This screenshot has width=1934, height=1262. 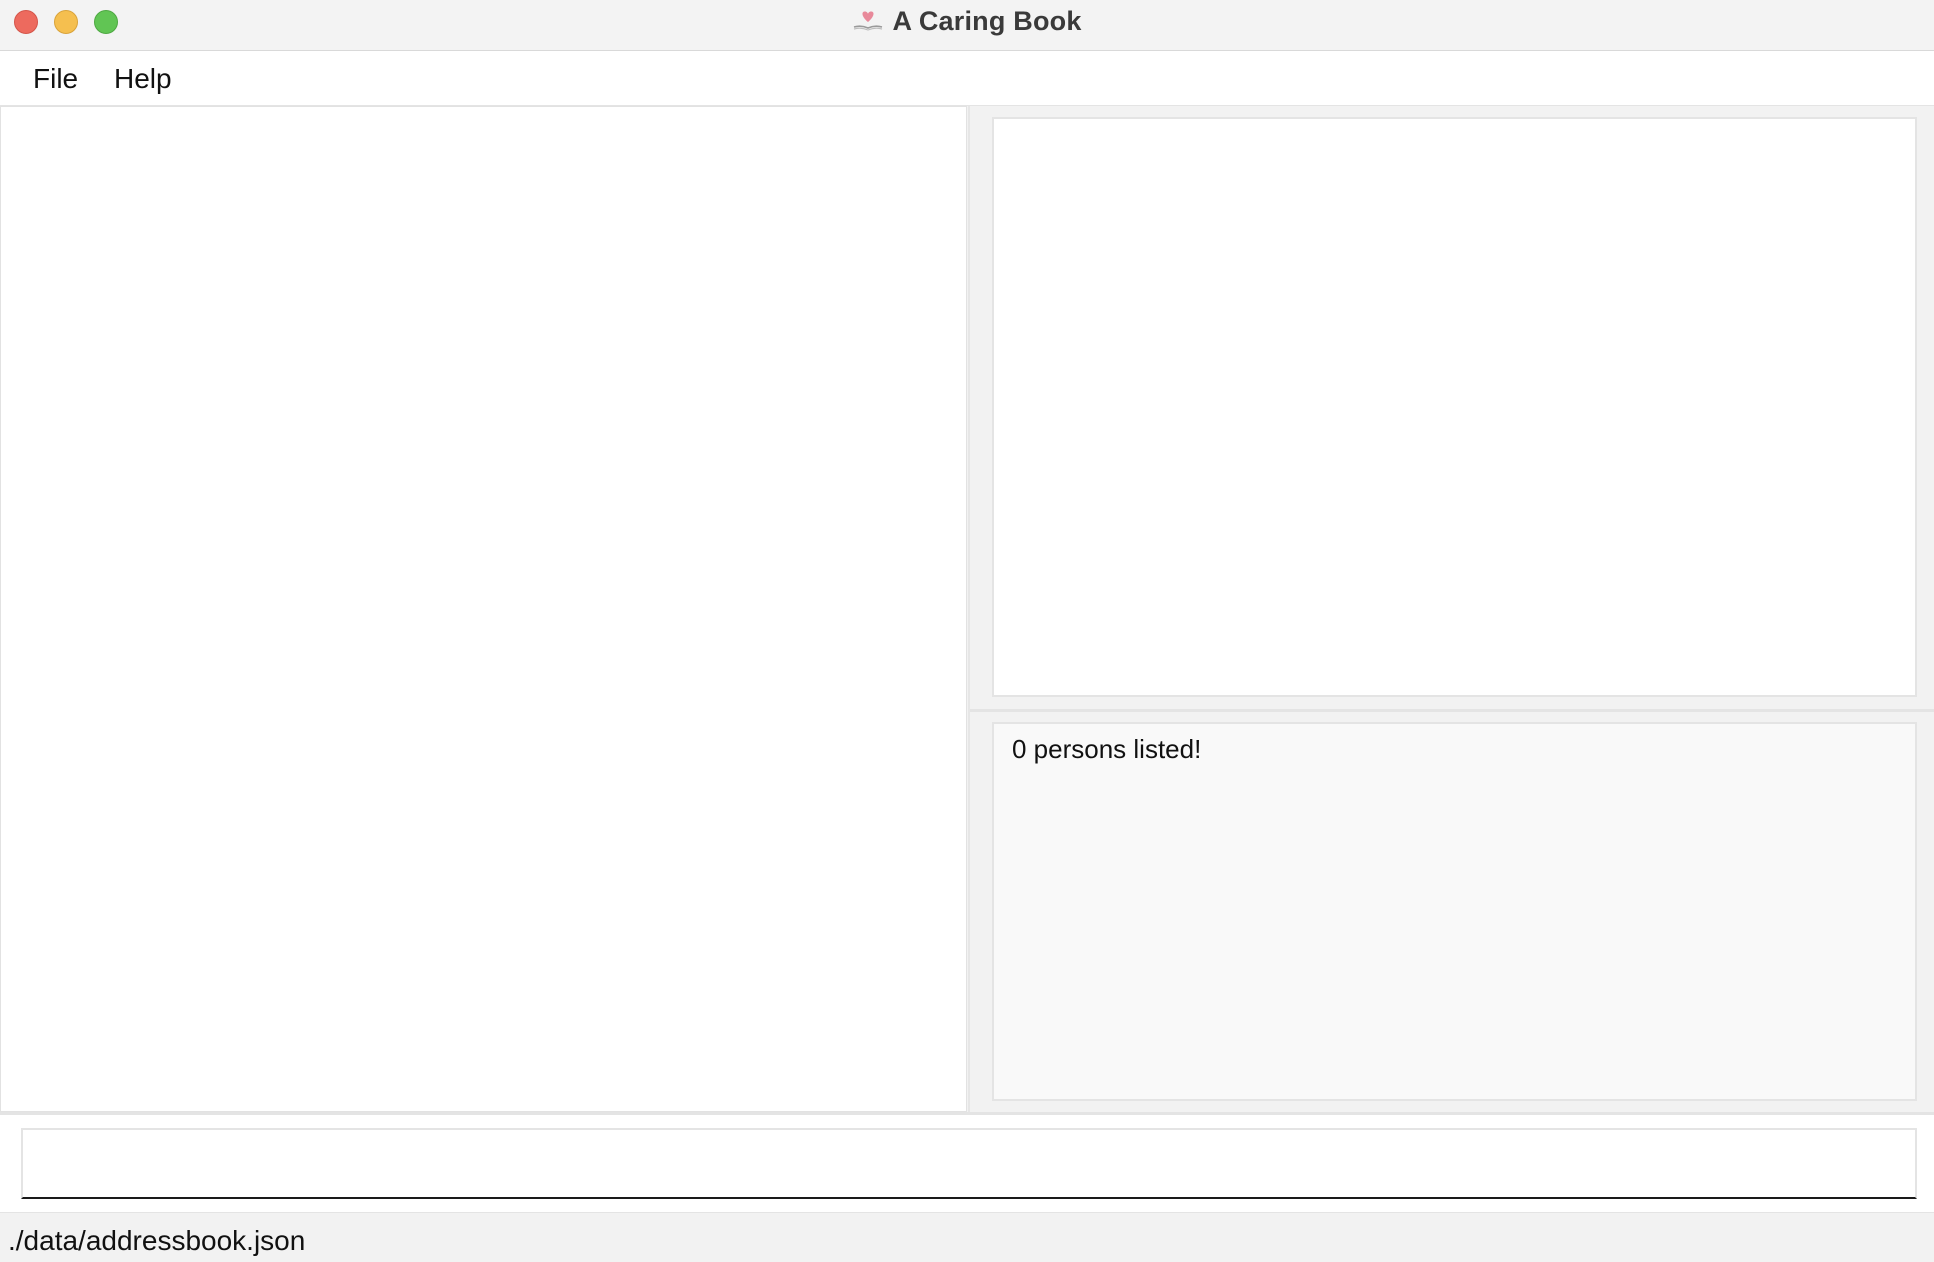 I want to click on feedback-message: 0 persons listed!, so click(x=1107, y=749).